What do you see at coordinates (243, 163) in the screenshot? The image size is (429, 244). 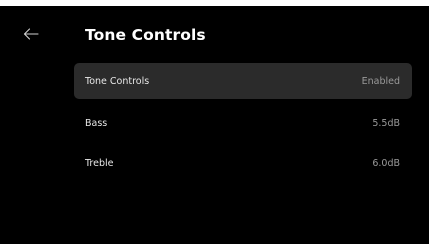 I see `setting-row-treble: Treble 6.0dB` at bounding box center [243, 163].